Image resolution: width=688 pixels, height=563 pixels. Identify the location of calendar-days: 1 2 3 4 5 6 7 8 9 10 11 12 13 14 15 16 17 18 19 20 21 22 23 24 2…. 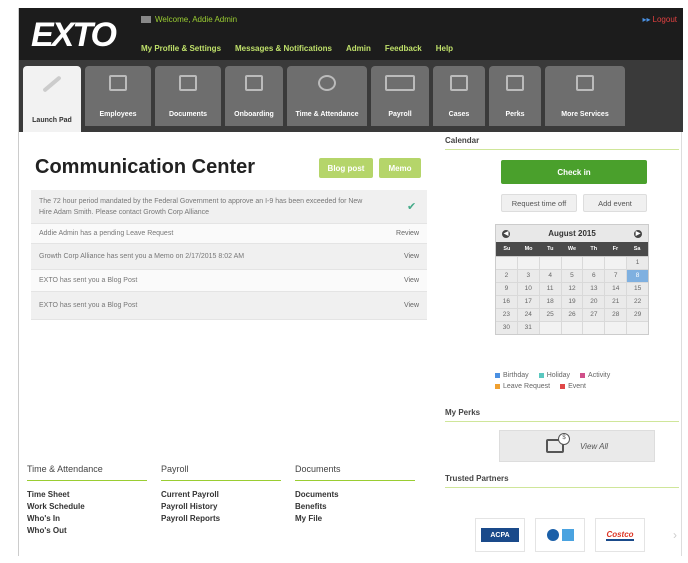
(572, 295).